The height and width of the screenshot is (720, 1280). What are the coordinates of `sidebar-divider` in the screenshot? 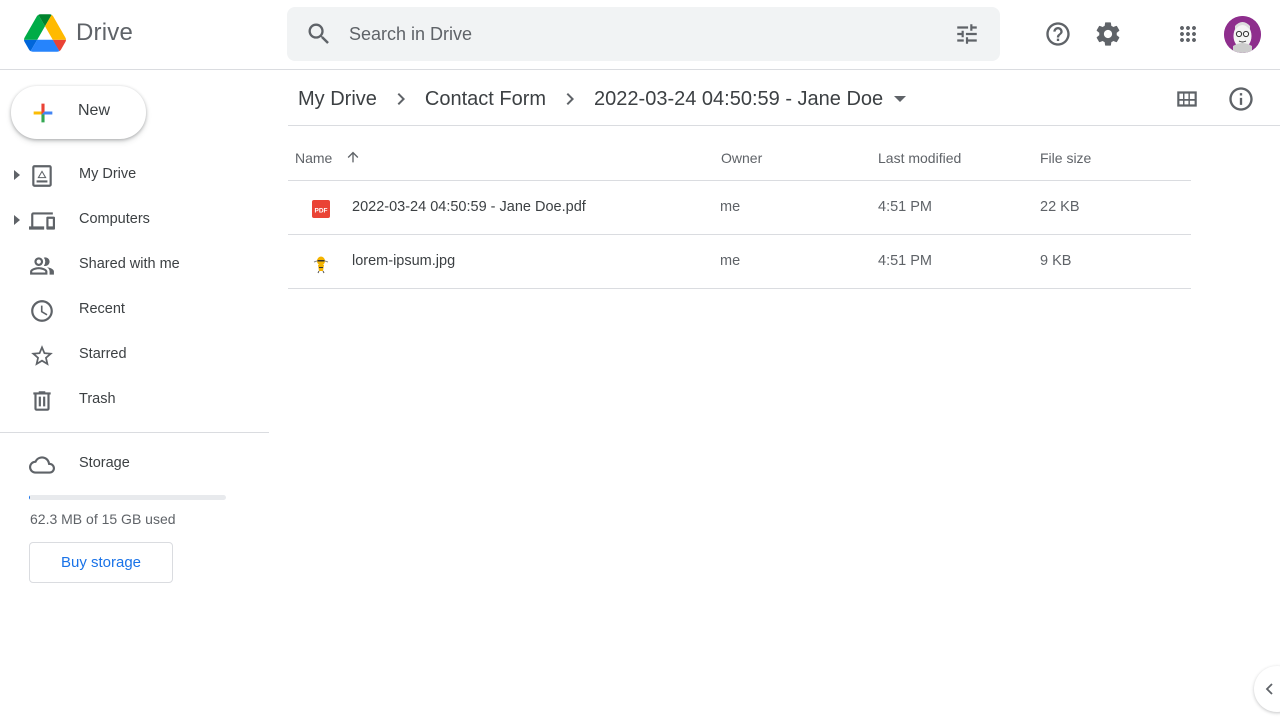 It's located at (134, 432).